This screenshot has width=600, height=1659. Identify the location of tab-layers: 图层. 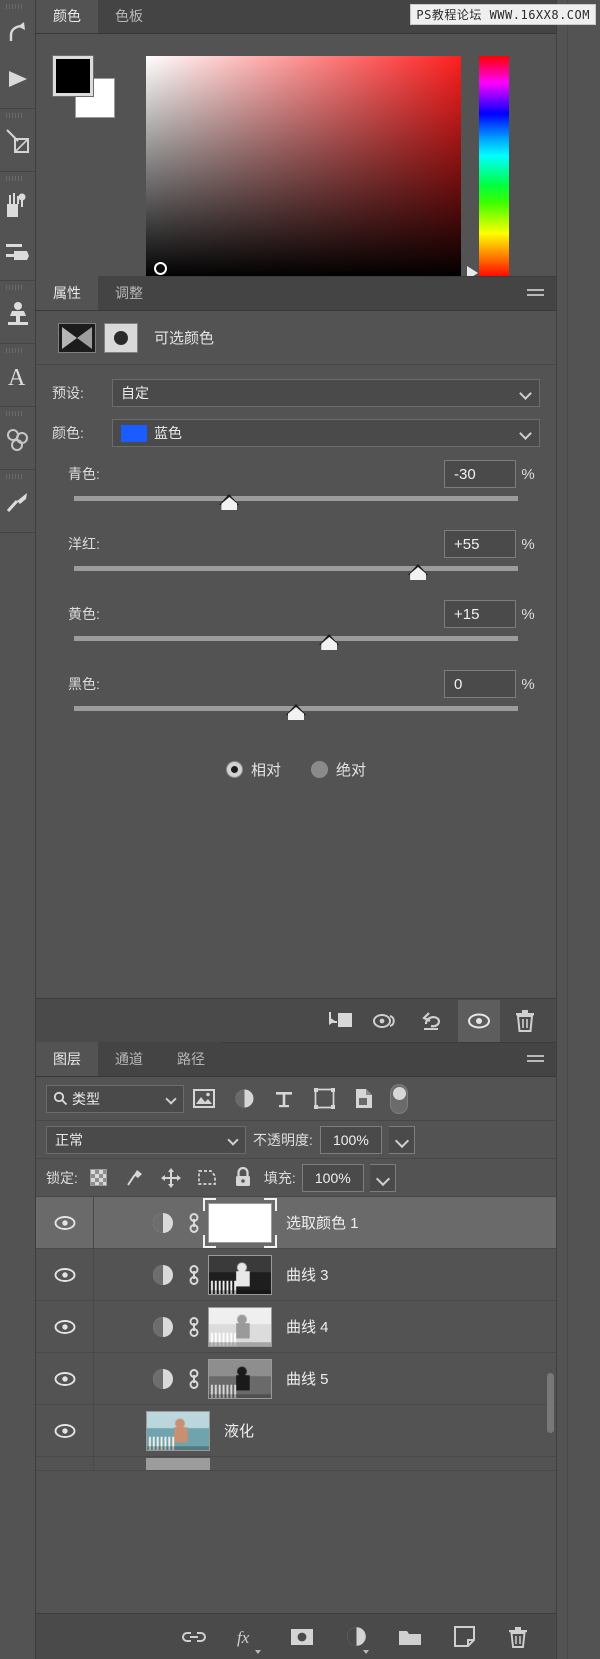
(67, 1059).